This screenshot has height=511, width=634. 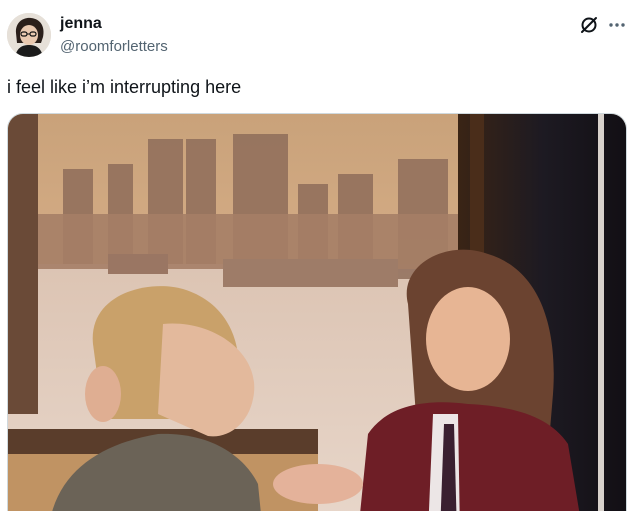 I want to click on tweet-text: i feel like i’m interrupting here, so click(x=124, y=87).